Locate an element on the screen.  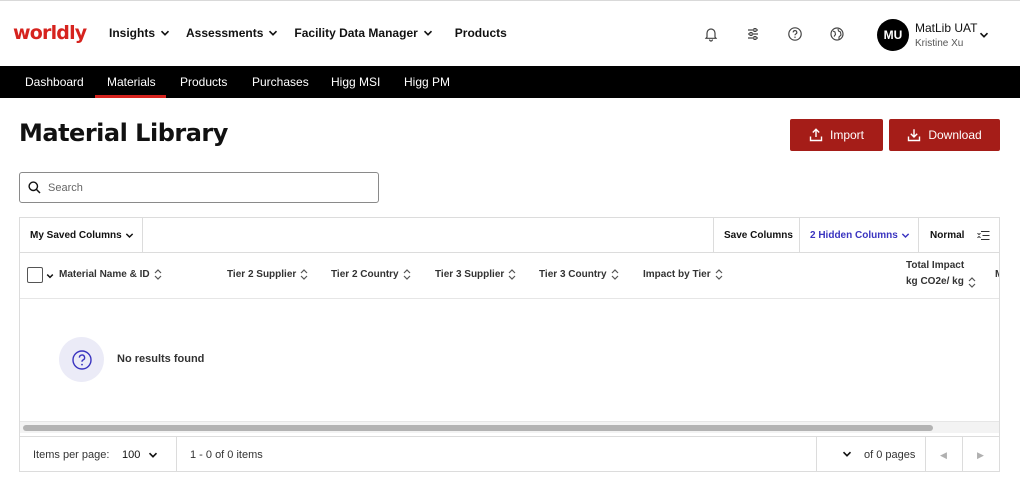
column-header-tier2-country: Tier 2 Country is located at coordinates (371, 274).